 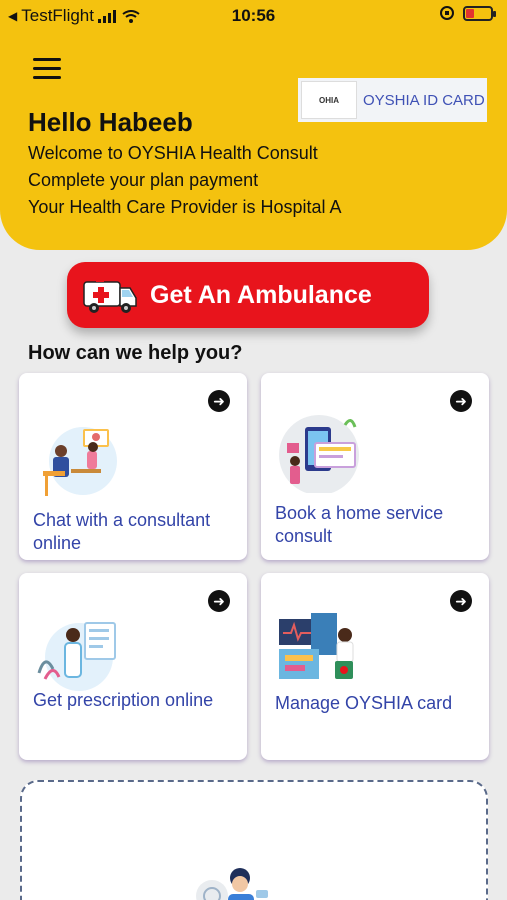 What do you see at coordinates (173, 153) in the screenshot?
I see `welcome-text: Welcome to OYSHIA Health Consult` at bounding box center [173, 153].